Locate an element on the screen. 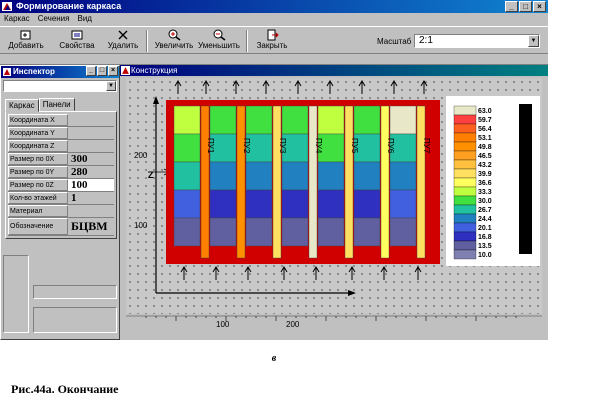 The width and height of the screenshot is (596, 420). scale-select: 2:1 ▼ is located at coordinates (477, 41).